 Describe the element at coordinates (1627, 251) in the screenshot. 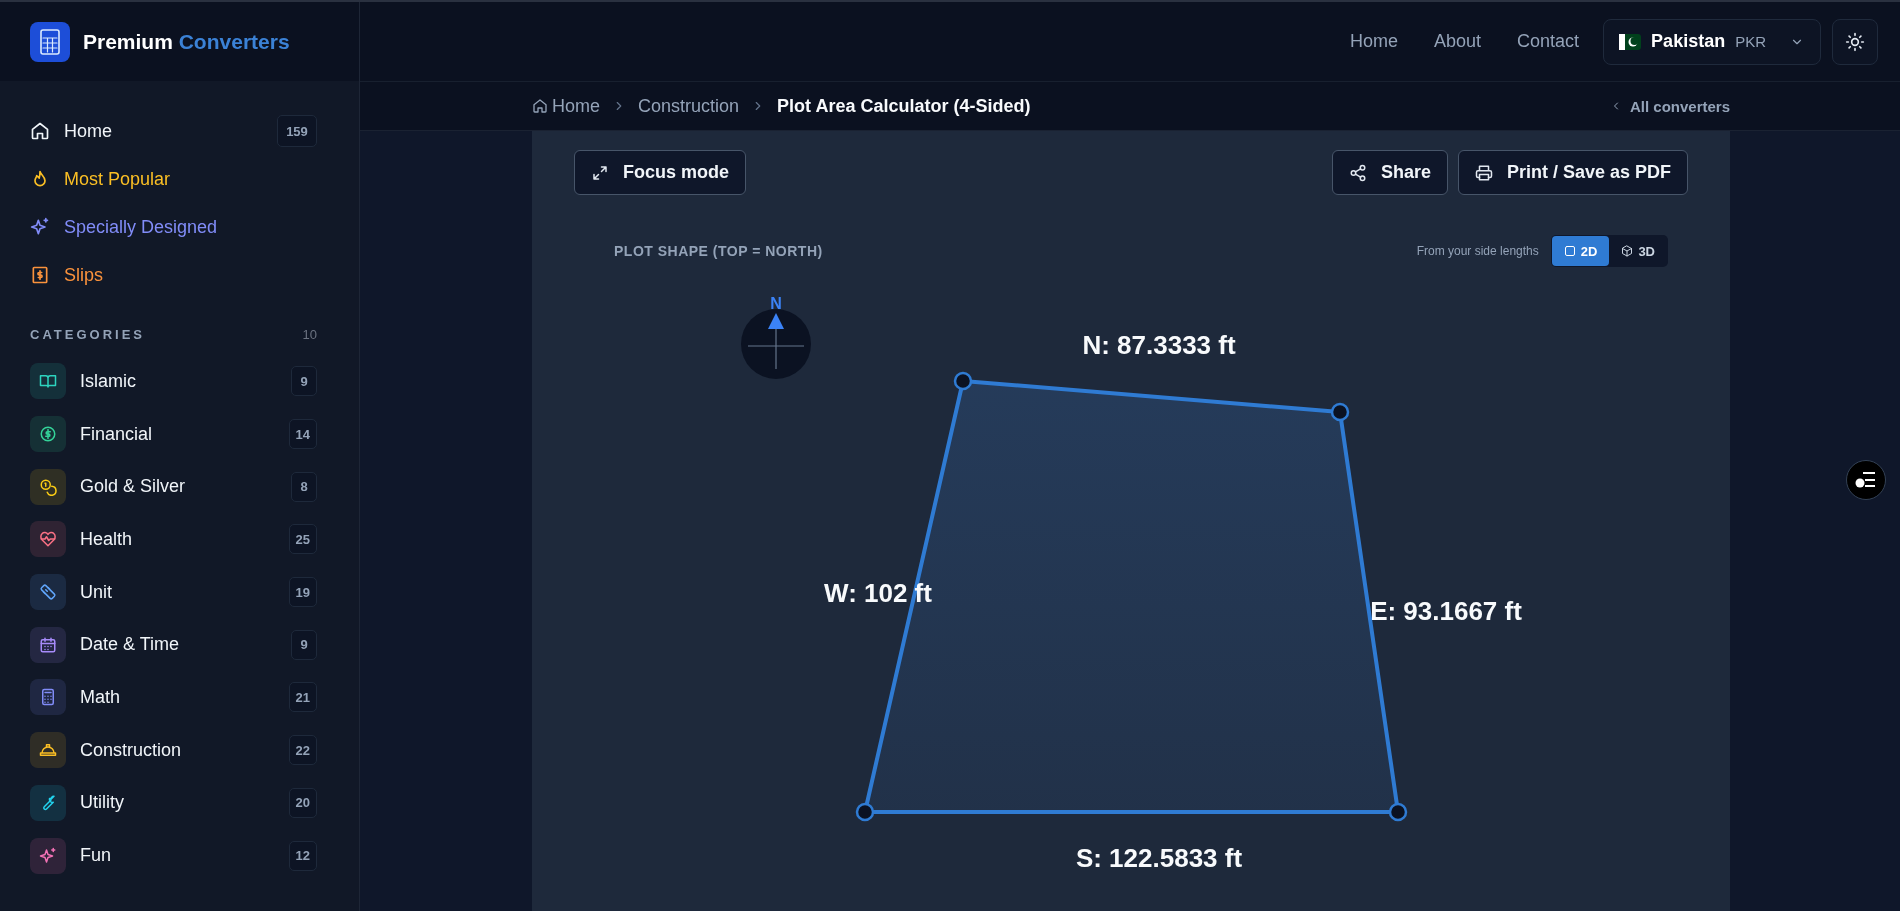

I see `cube-icon` at that location.